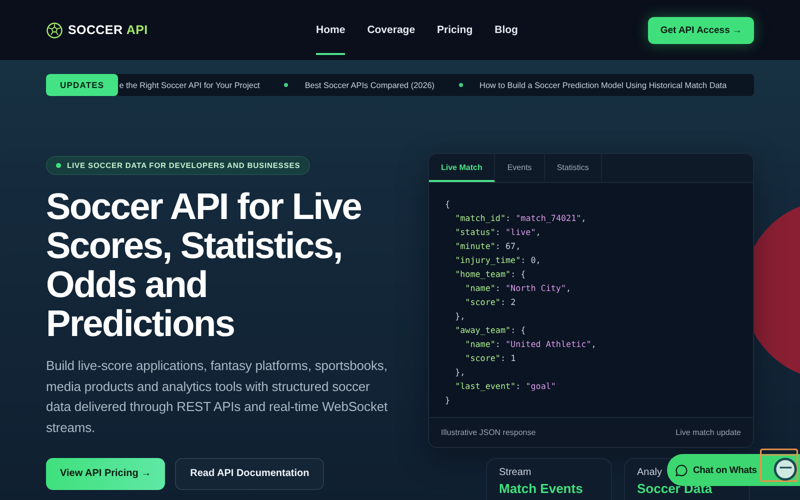 This screenshot has height=500, width=800. I want to click on code-line: "minute": 67,, so click(488, 246).